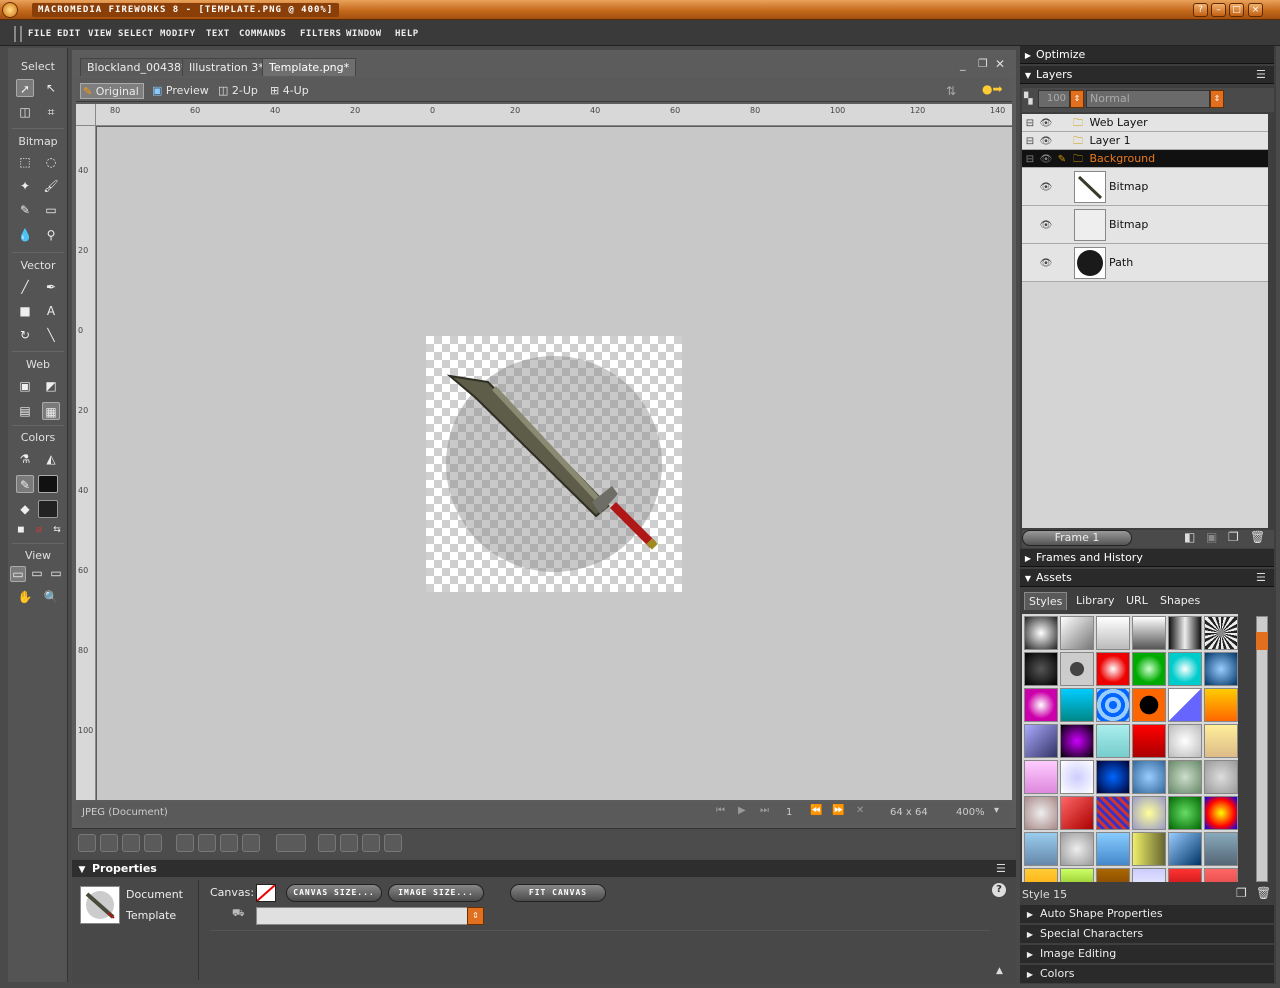  I want to click on scale-tool-icon: ◫, so click(25, 112).